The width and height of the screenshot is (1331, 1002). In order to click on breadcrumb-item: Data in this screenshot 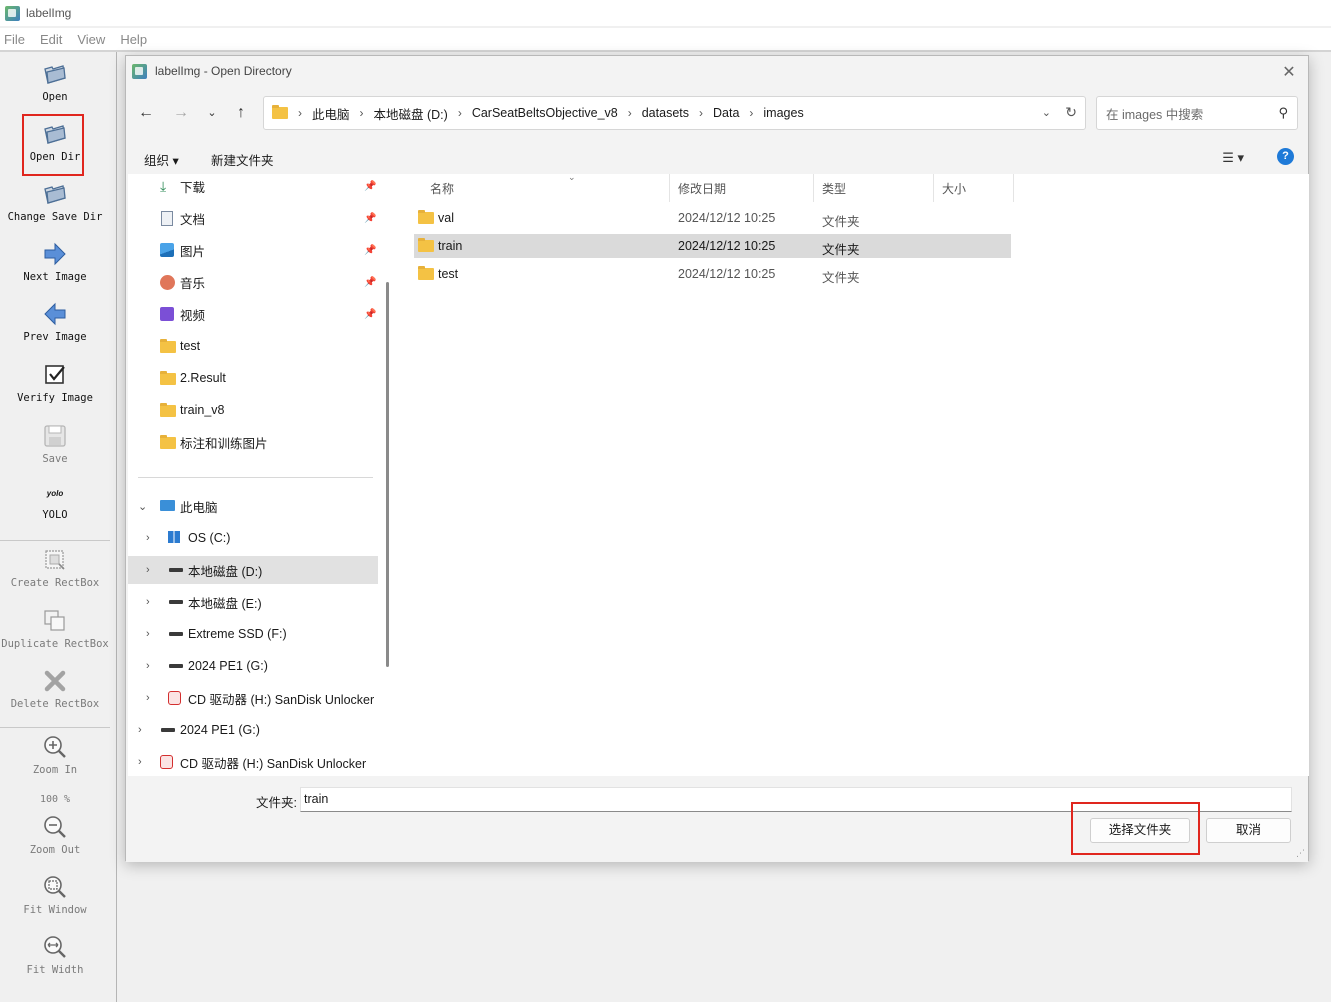, I will do `click(726, 113)`.